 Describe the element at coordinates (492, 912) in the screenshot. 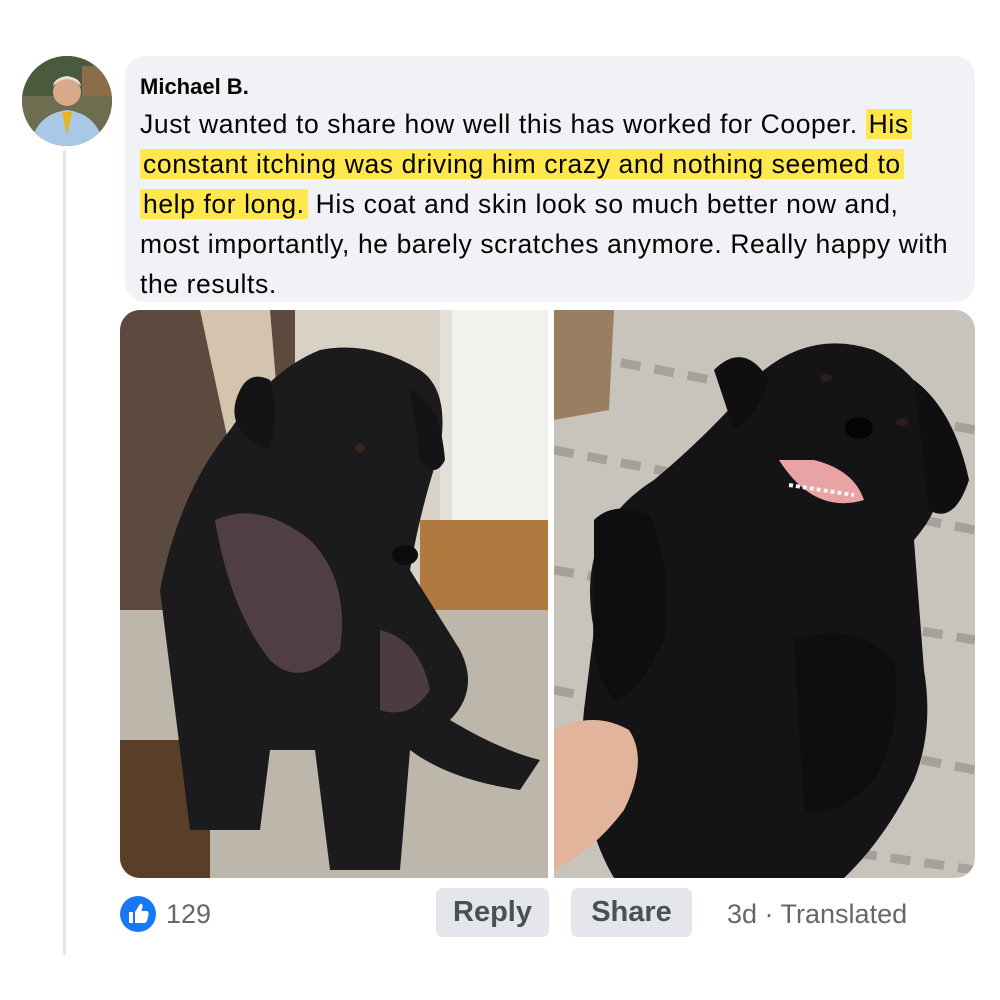

I see `reply-button: Reply` at that location.